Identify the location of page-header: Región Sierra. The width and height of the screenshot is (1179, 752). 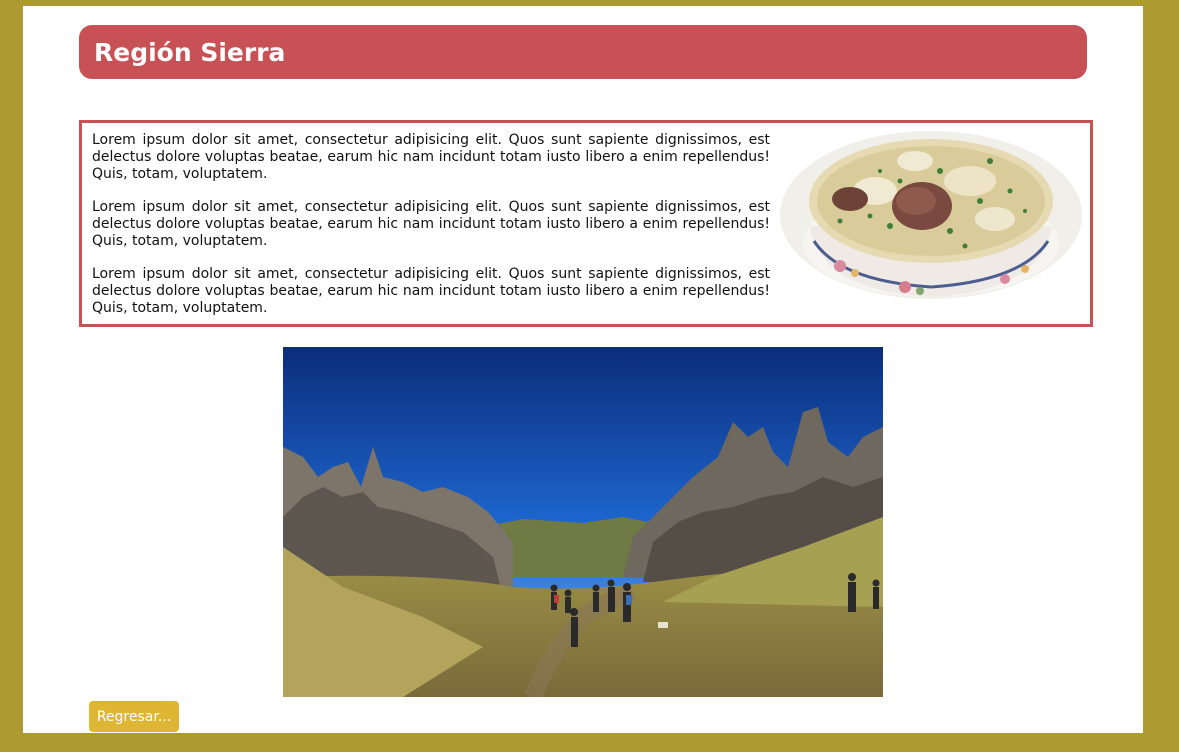
(583, 52).